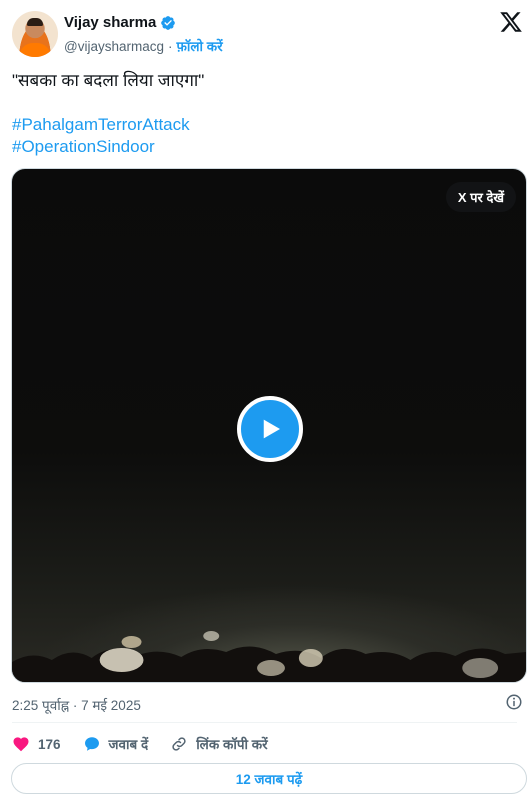 The width and height of the screenshot is (529, 796). I want to click on like-button: 176, so click(36, 744).